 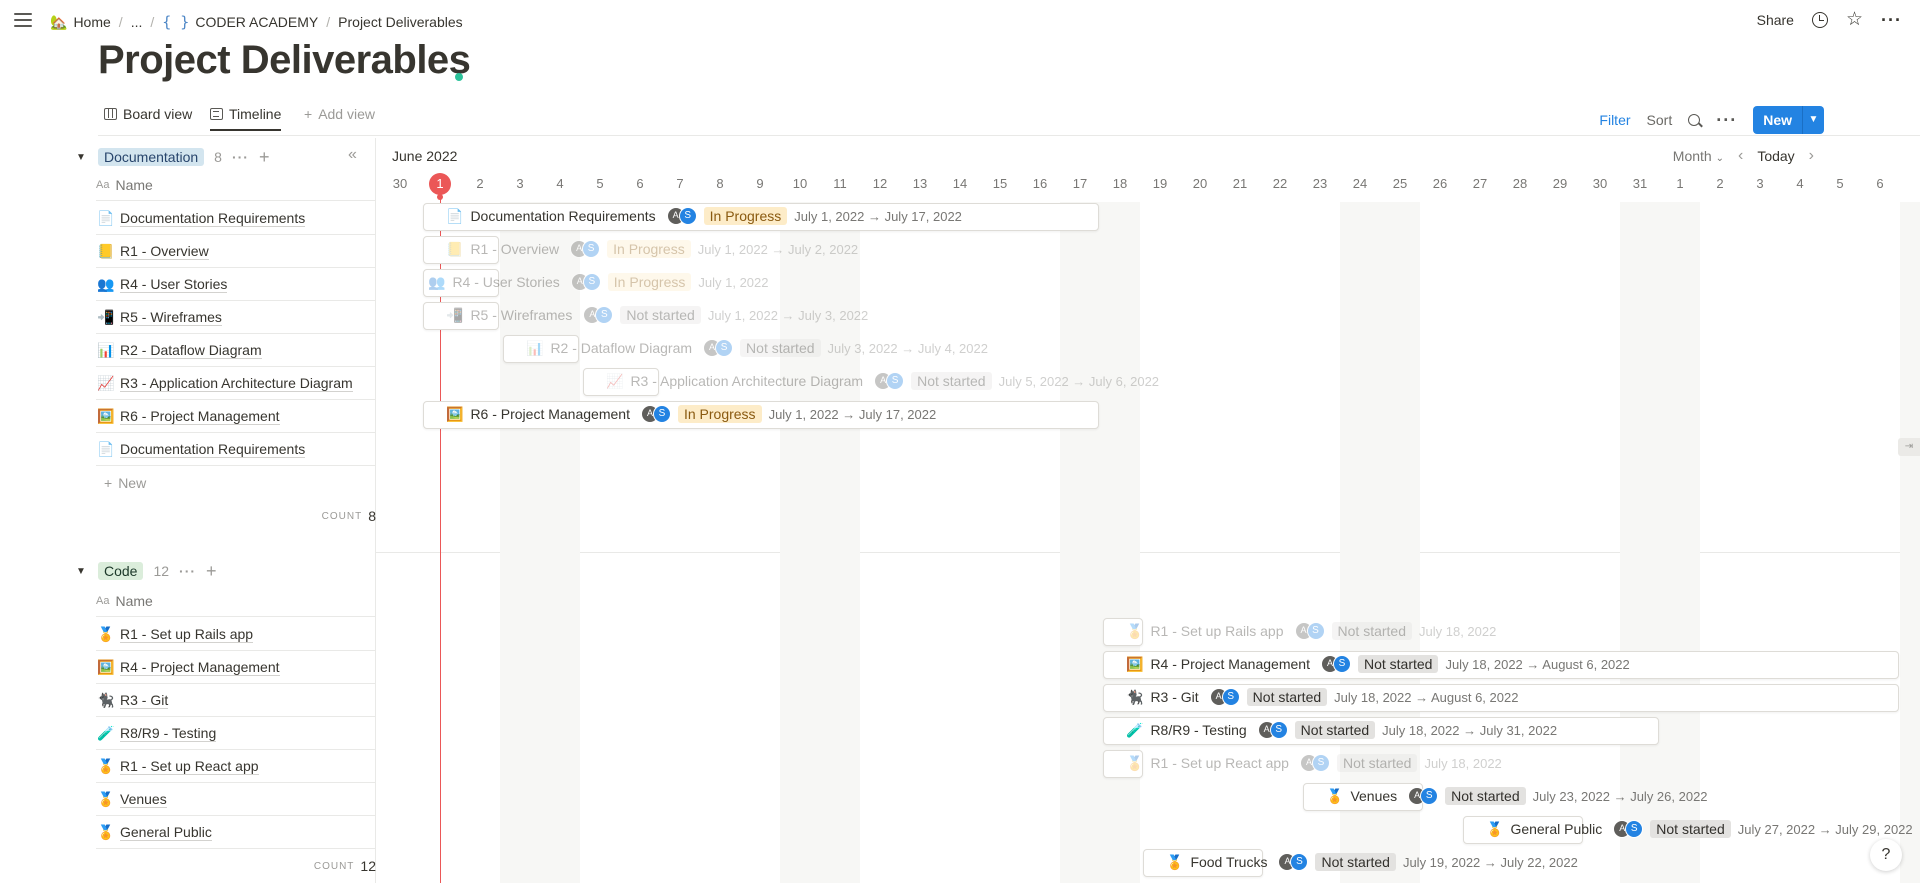 What do you see at coordinates (236, 383) in the screenshot?
I see `table-row: 📈 R3 - Application Architecture Diagram` at bounding box center [236, 383].